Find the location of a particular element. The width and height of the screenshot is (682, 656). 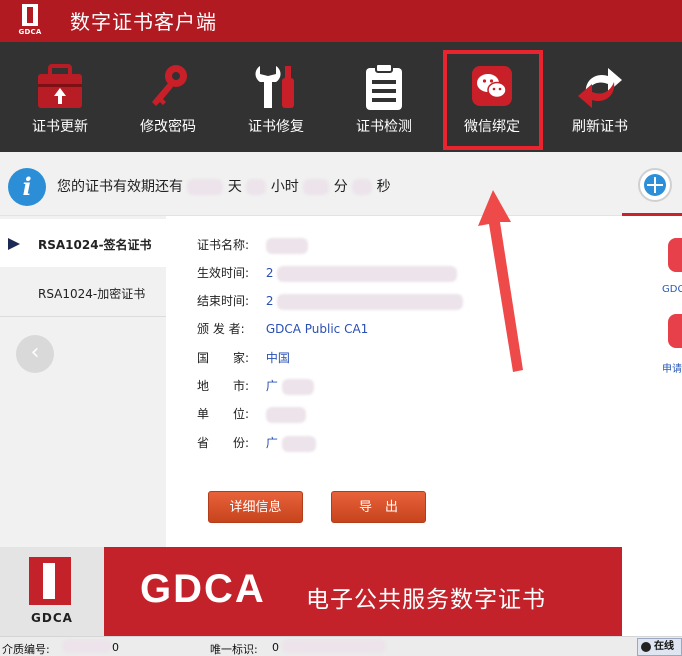

cert-item-label: RSA1024-加密证书 is located at coordinates (92, 294).